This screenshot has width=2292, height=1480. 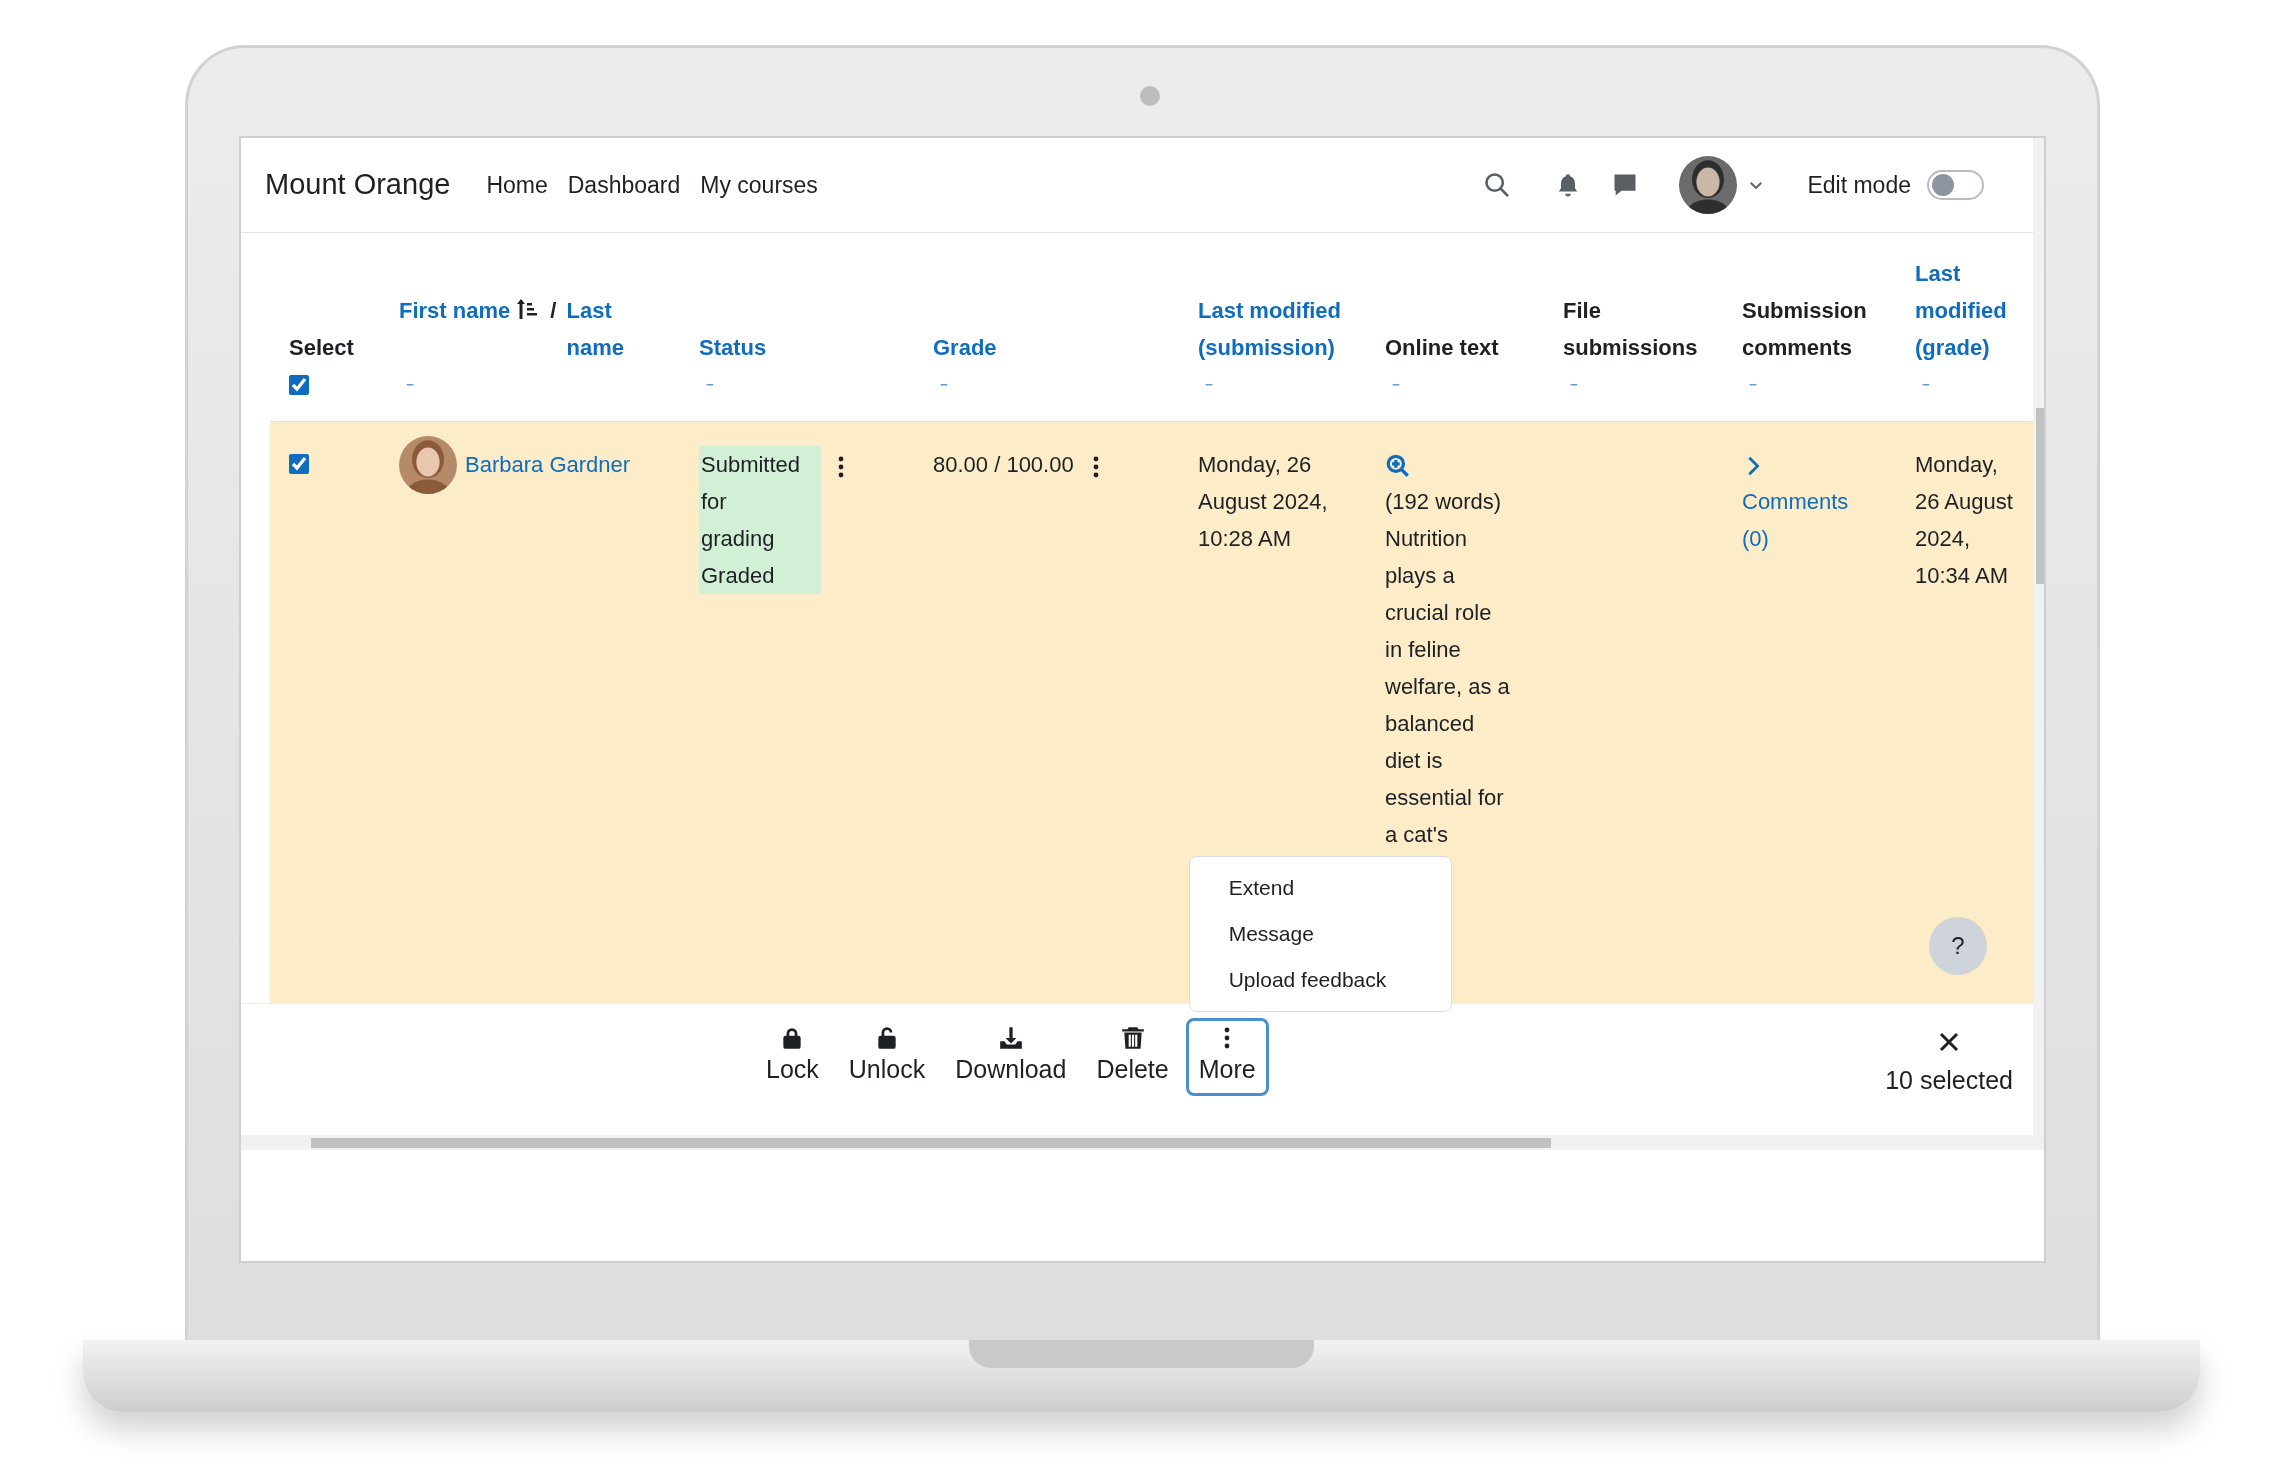 I want to click on action-button: Unlock, so click(x=887, y=1057).